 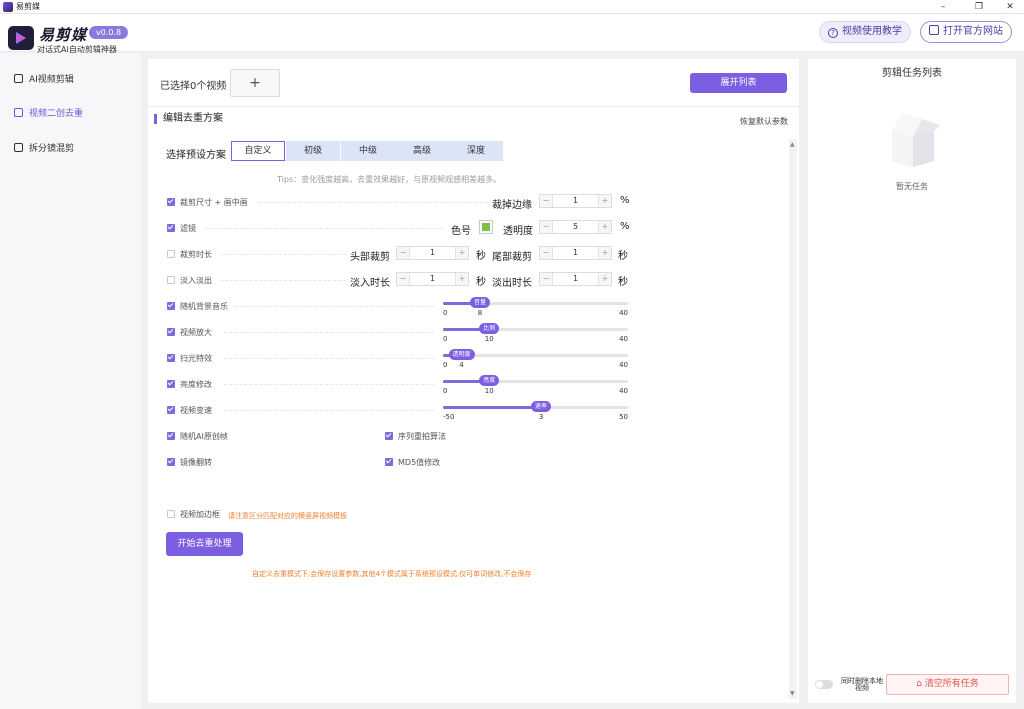 I want to click on app-icon, so click(x=8, y=7).